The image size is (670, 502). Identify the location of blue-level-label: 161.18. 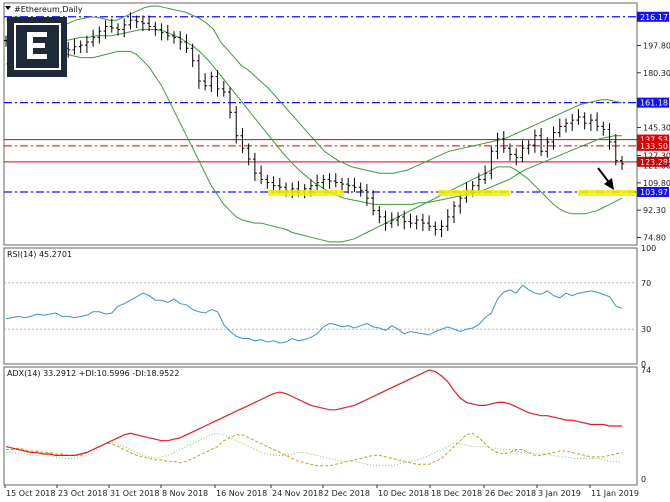
(654, 103).